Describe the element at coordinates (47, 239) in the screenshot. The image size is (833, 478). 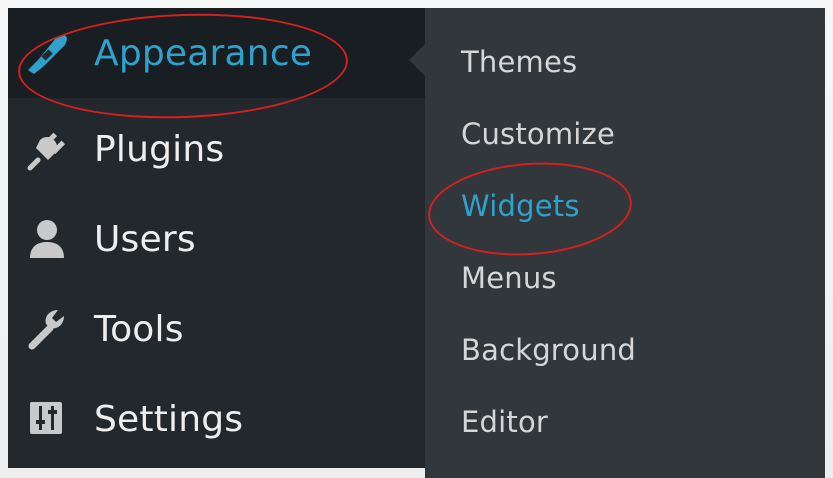
I see `user-icon` at that location.